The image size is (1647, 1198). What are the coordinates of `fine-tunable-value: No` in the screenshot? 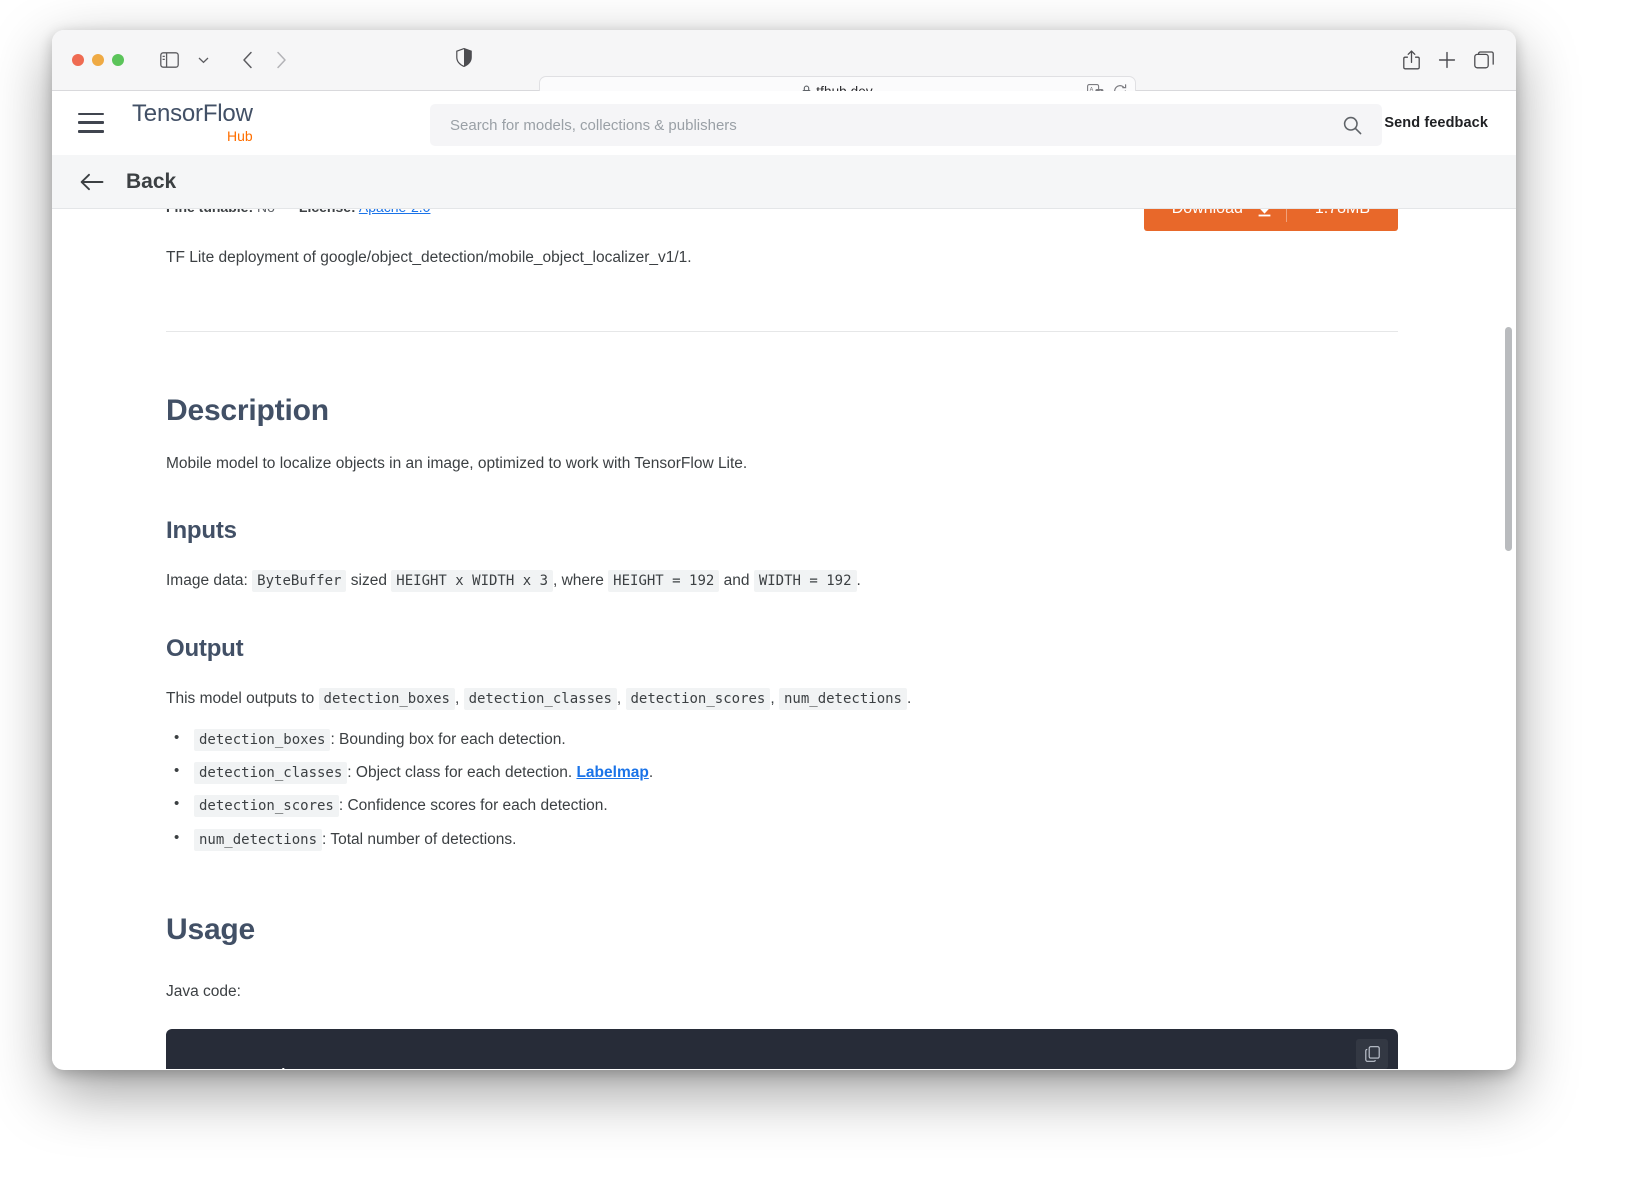 It's located at (266, 212).